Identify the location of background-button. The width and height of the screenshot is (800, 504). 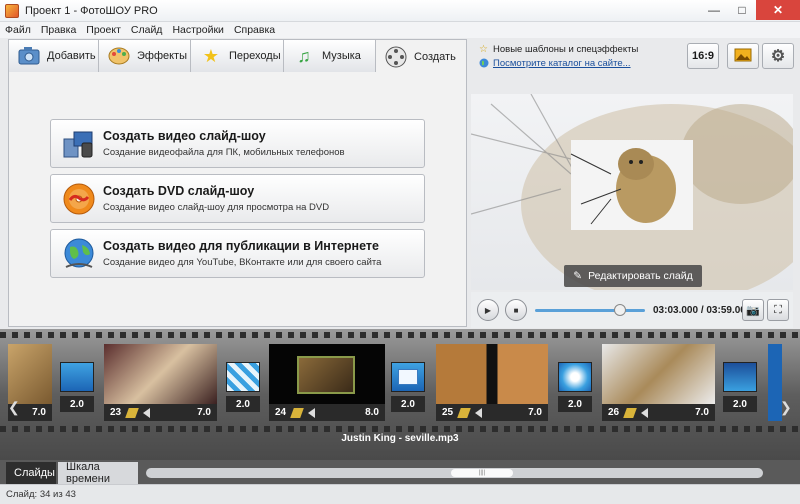
(743, 56).